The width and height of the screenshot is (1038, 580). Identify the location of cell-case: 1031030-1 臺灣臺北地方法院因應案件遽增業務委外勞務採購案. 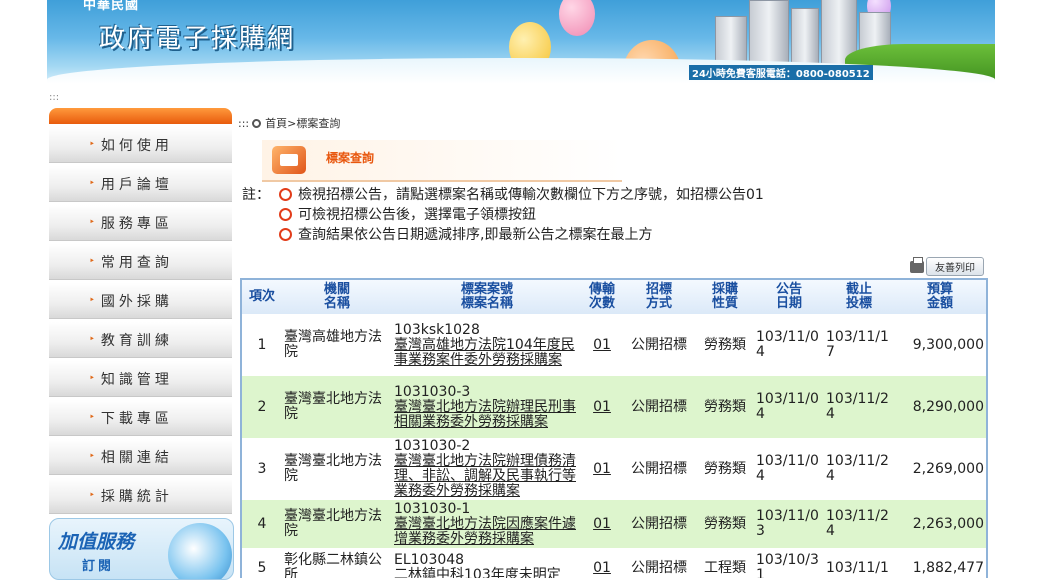
(487, 524).